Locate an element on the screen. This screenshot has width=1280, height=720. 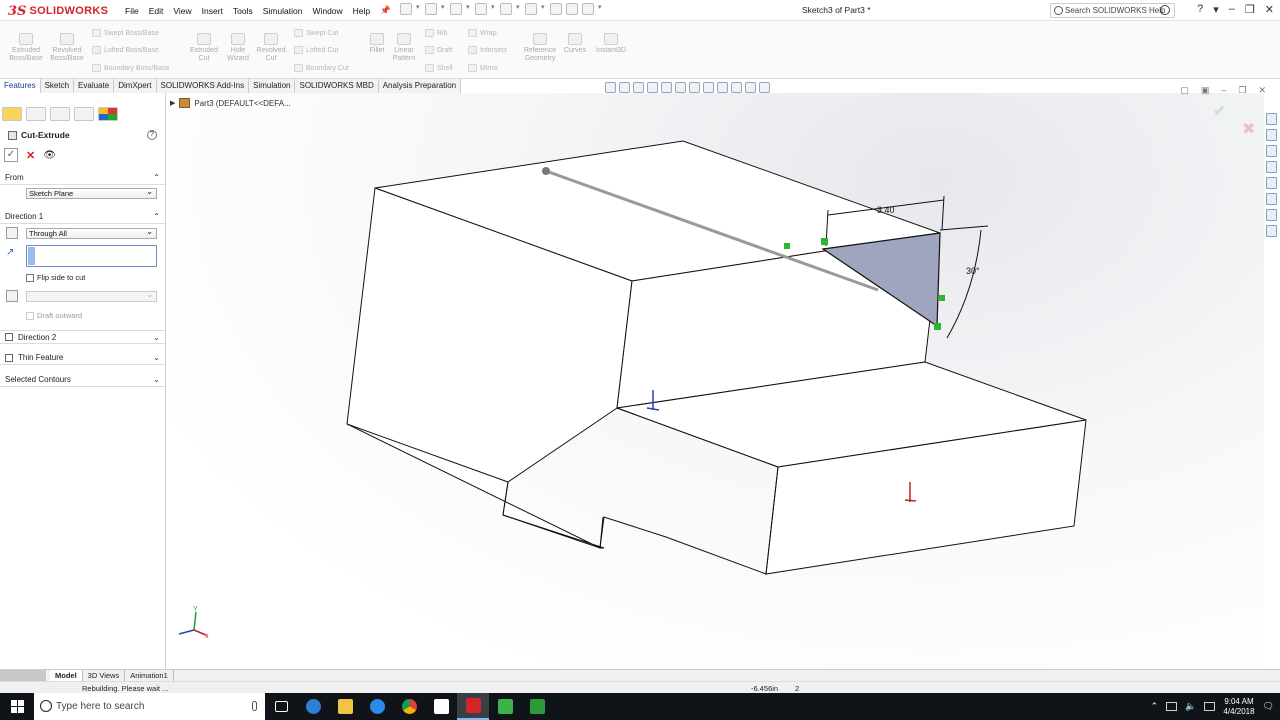
save-dropdown-icon: ▾ is located at coordinates (468, 9).